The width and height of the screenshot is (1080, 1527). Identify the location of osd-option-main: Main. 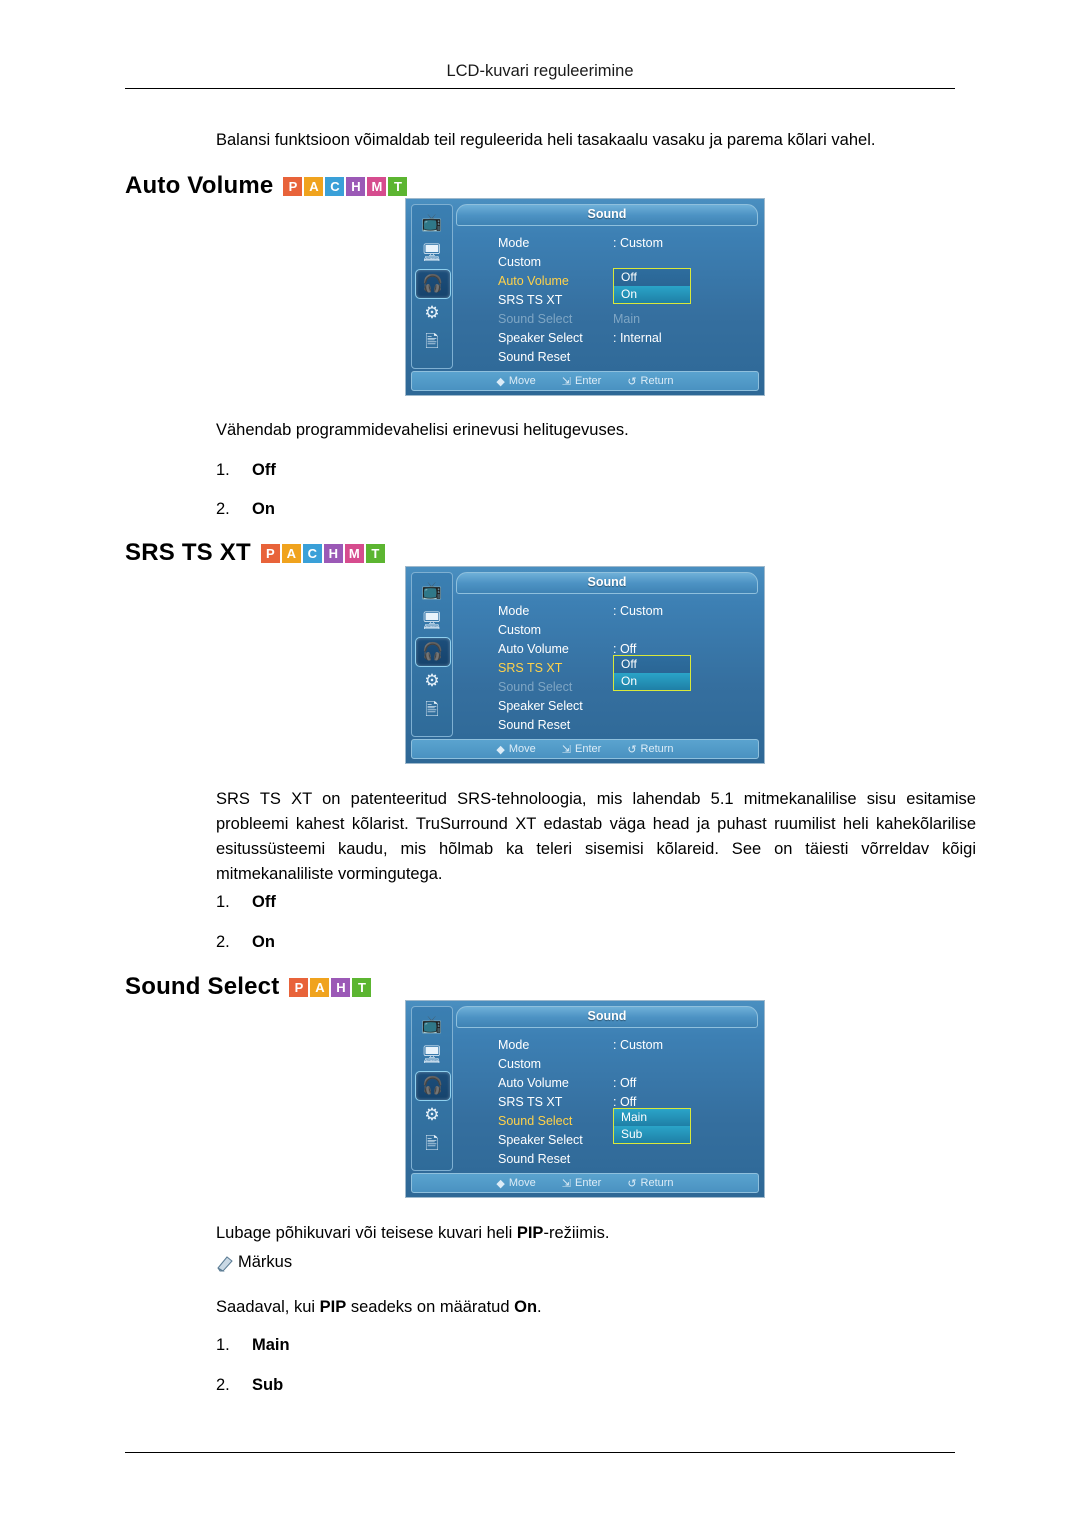
(652, 1117).